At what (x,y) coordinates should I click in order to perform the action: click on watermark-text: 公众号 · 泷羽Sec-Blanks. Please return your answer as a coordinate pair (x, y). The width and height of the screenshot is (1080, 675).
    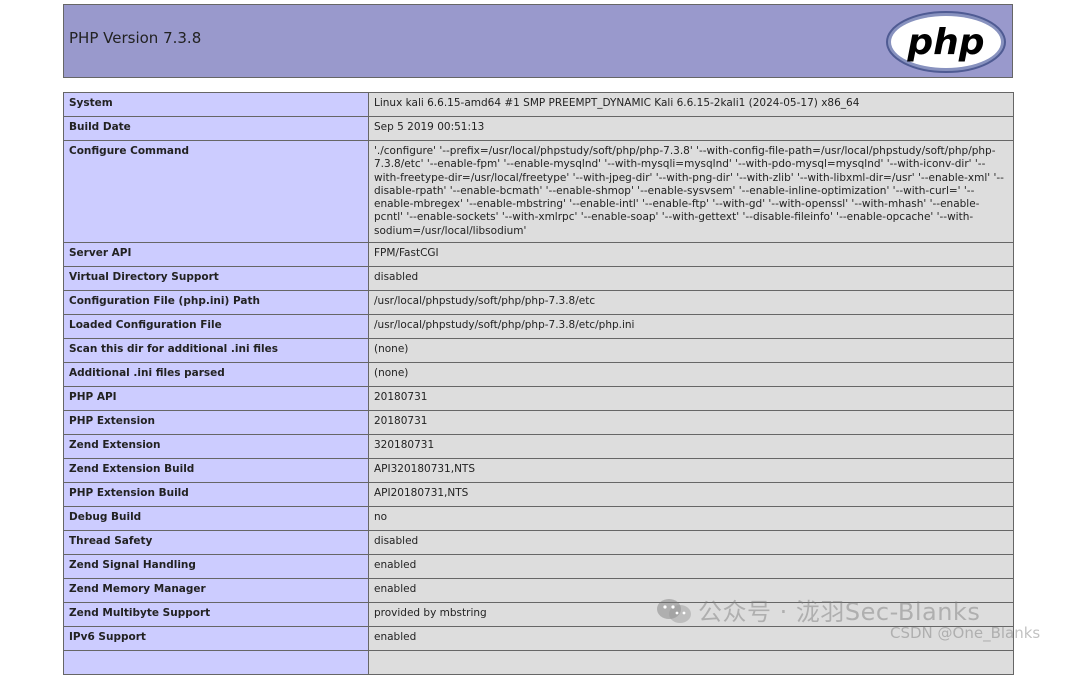
    Looking at the image, I should click on (839, 612).